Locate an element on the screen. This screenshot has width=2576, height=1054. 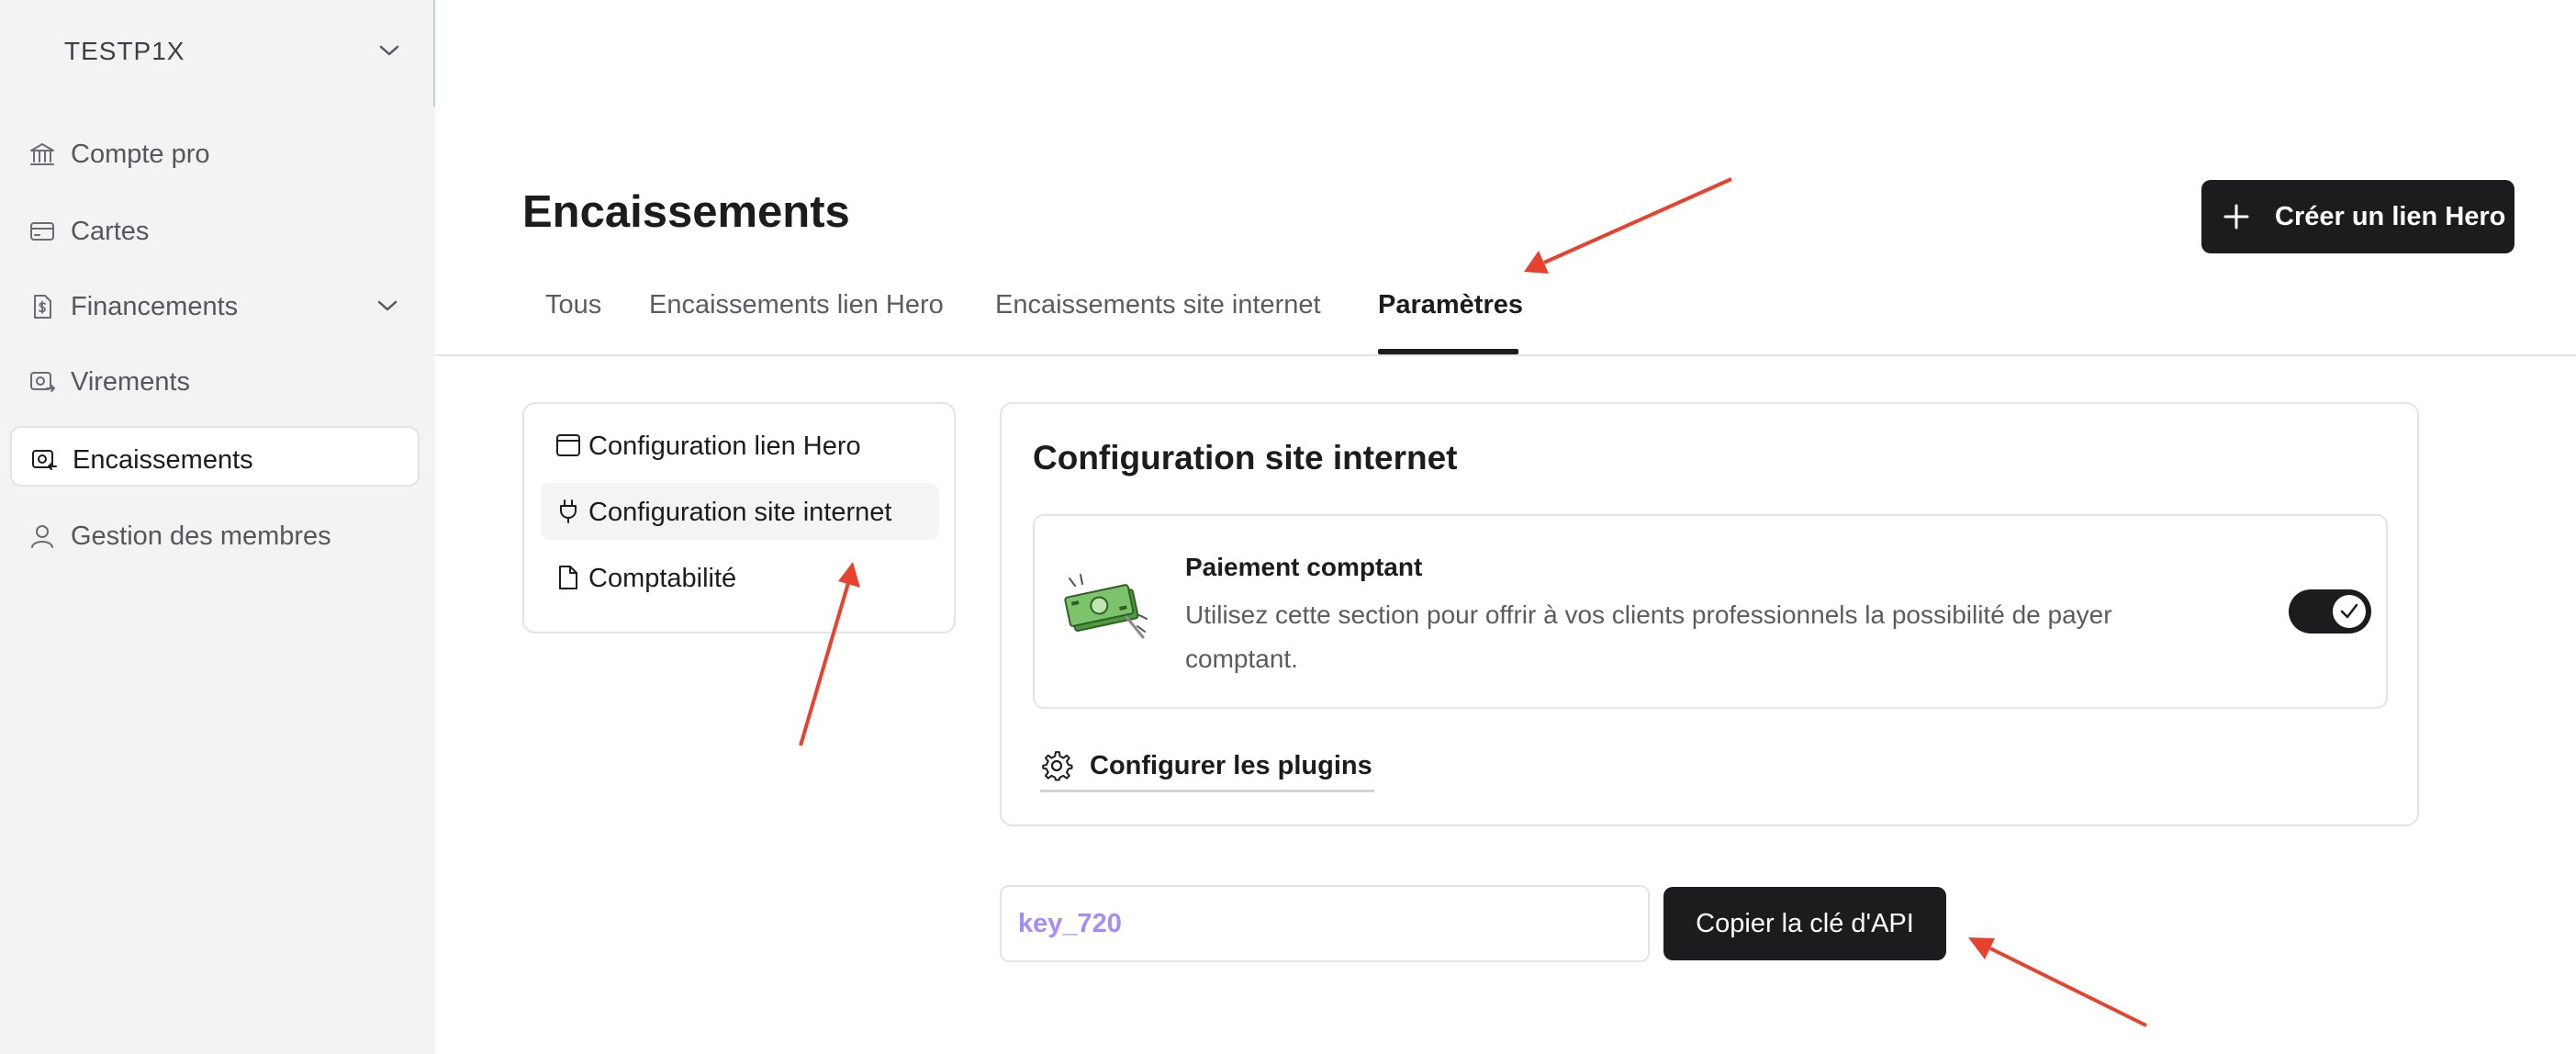
create-hero-link-button: Créer un lien Hero is located at coordinates (2357, 216).